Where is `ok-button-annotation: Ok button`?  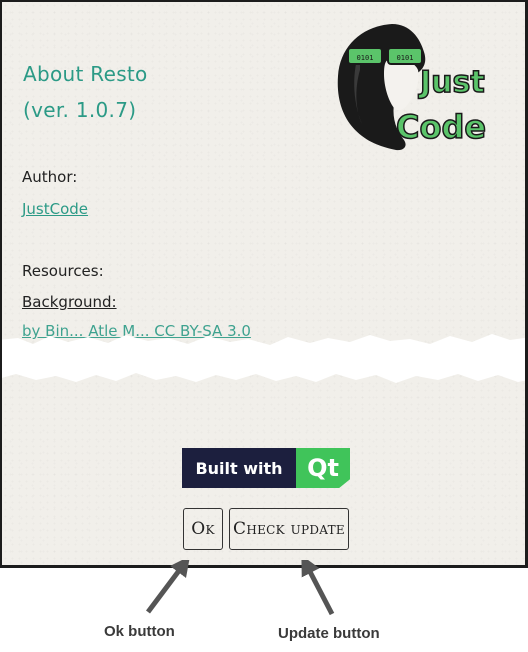 ok-button-annotation: Ok button is located at coordinates (139, 631).